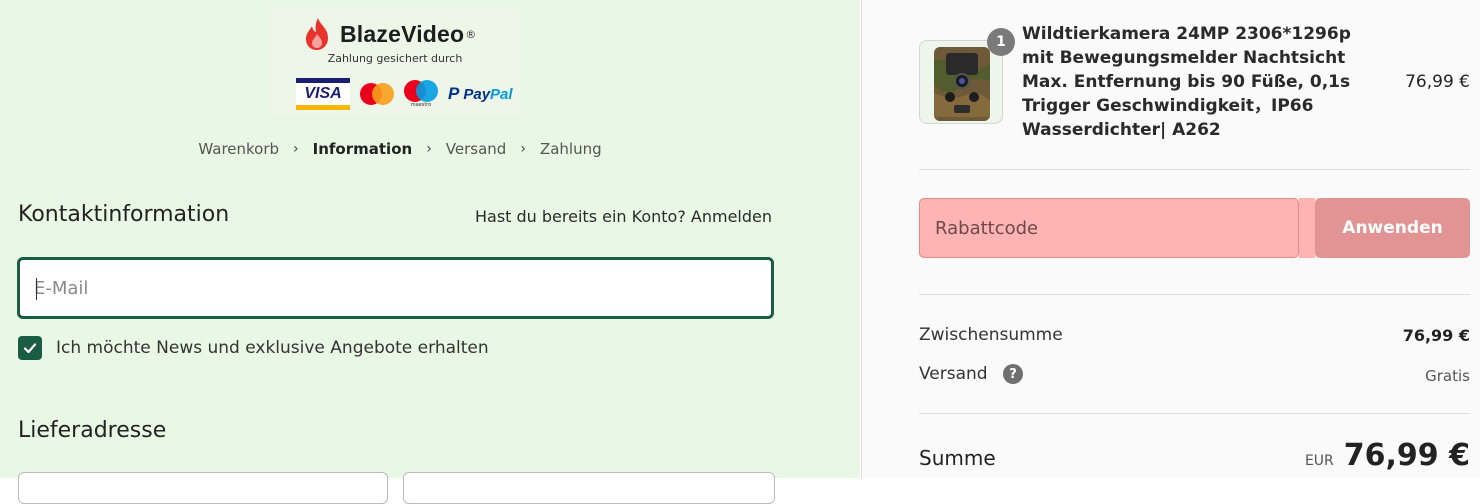  What do you see at coordinates (203, 488) in the screenshot?
I see `address-field-left` at bounding box center [203, 488].